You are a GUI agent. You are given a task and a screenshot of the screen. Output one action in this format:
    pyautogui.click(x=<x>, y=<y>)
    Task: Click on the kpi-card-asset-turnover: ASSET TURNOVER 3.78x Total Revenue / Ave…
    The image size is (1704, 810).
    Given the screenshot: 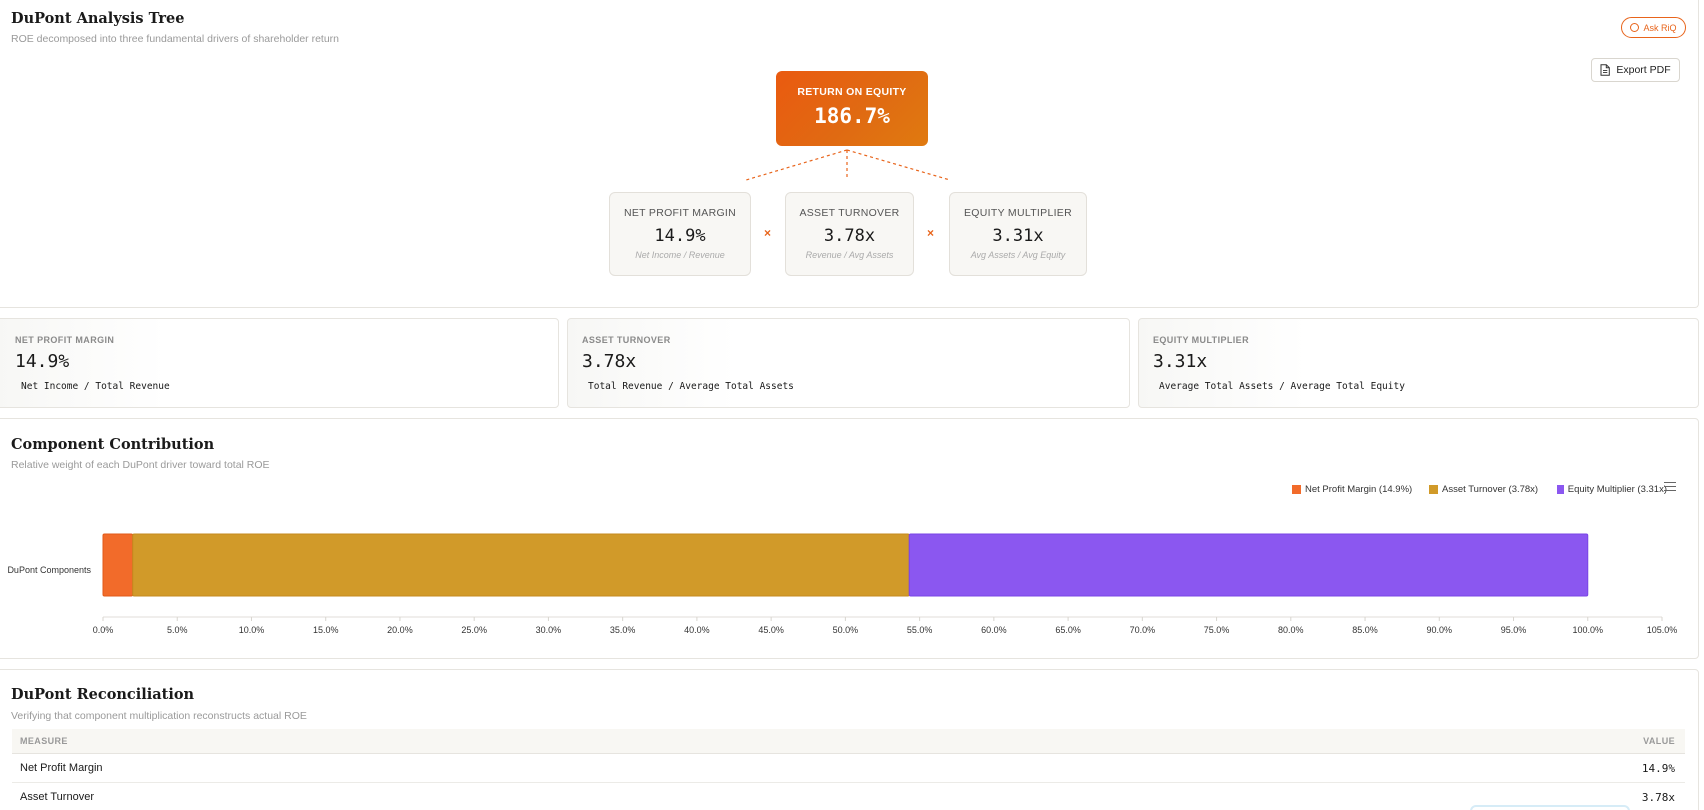 What is the action you would take?
    pyautogui.click(x=848, y=363)
    